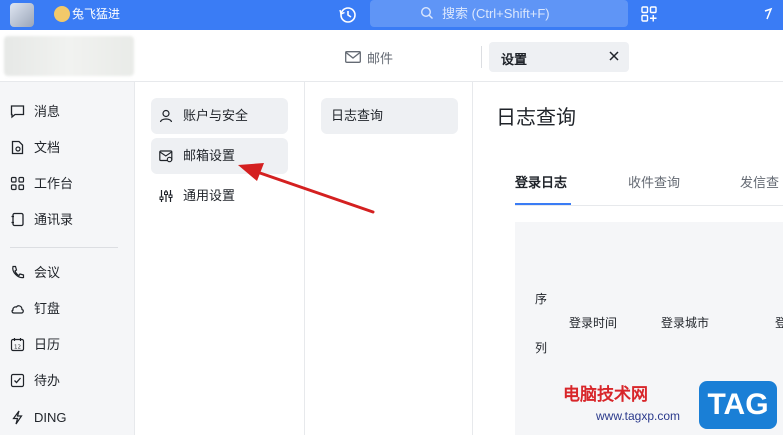 Image resolution: width=783 pixels, height=435 pixels. I want to click on nav-item-drive: 钉盘, so click(67, 309).